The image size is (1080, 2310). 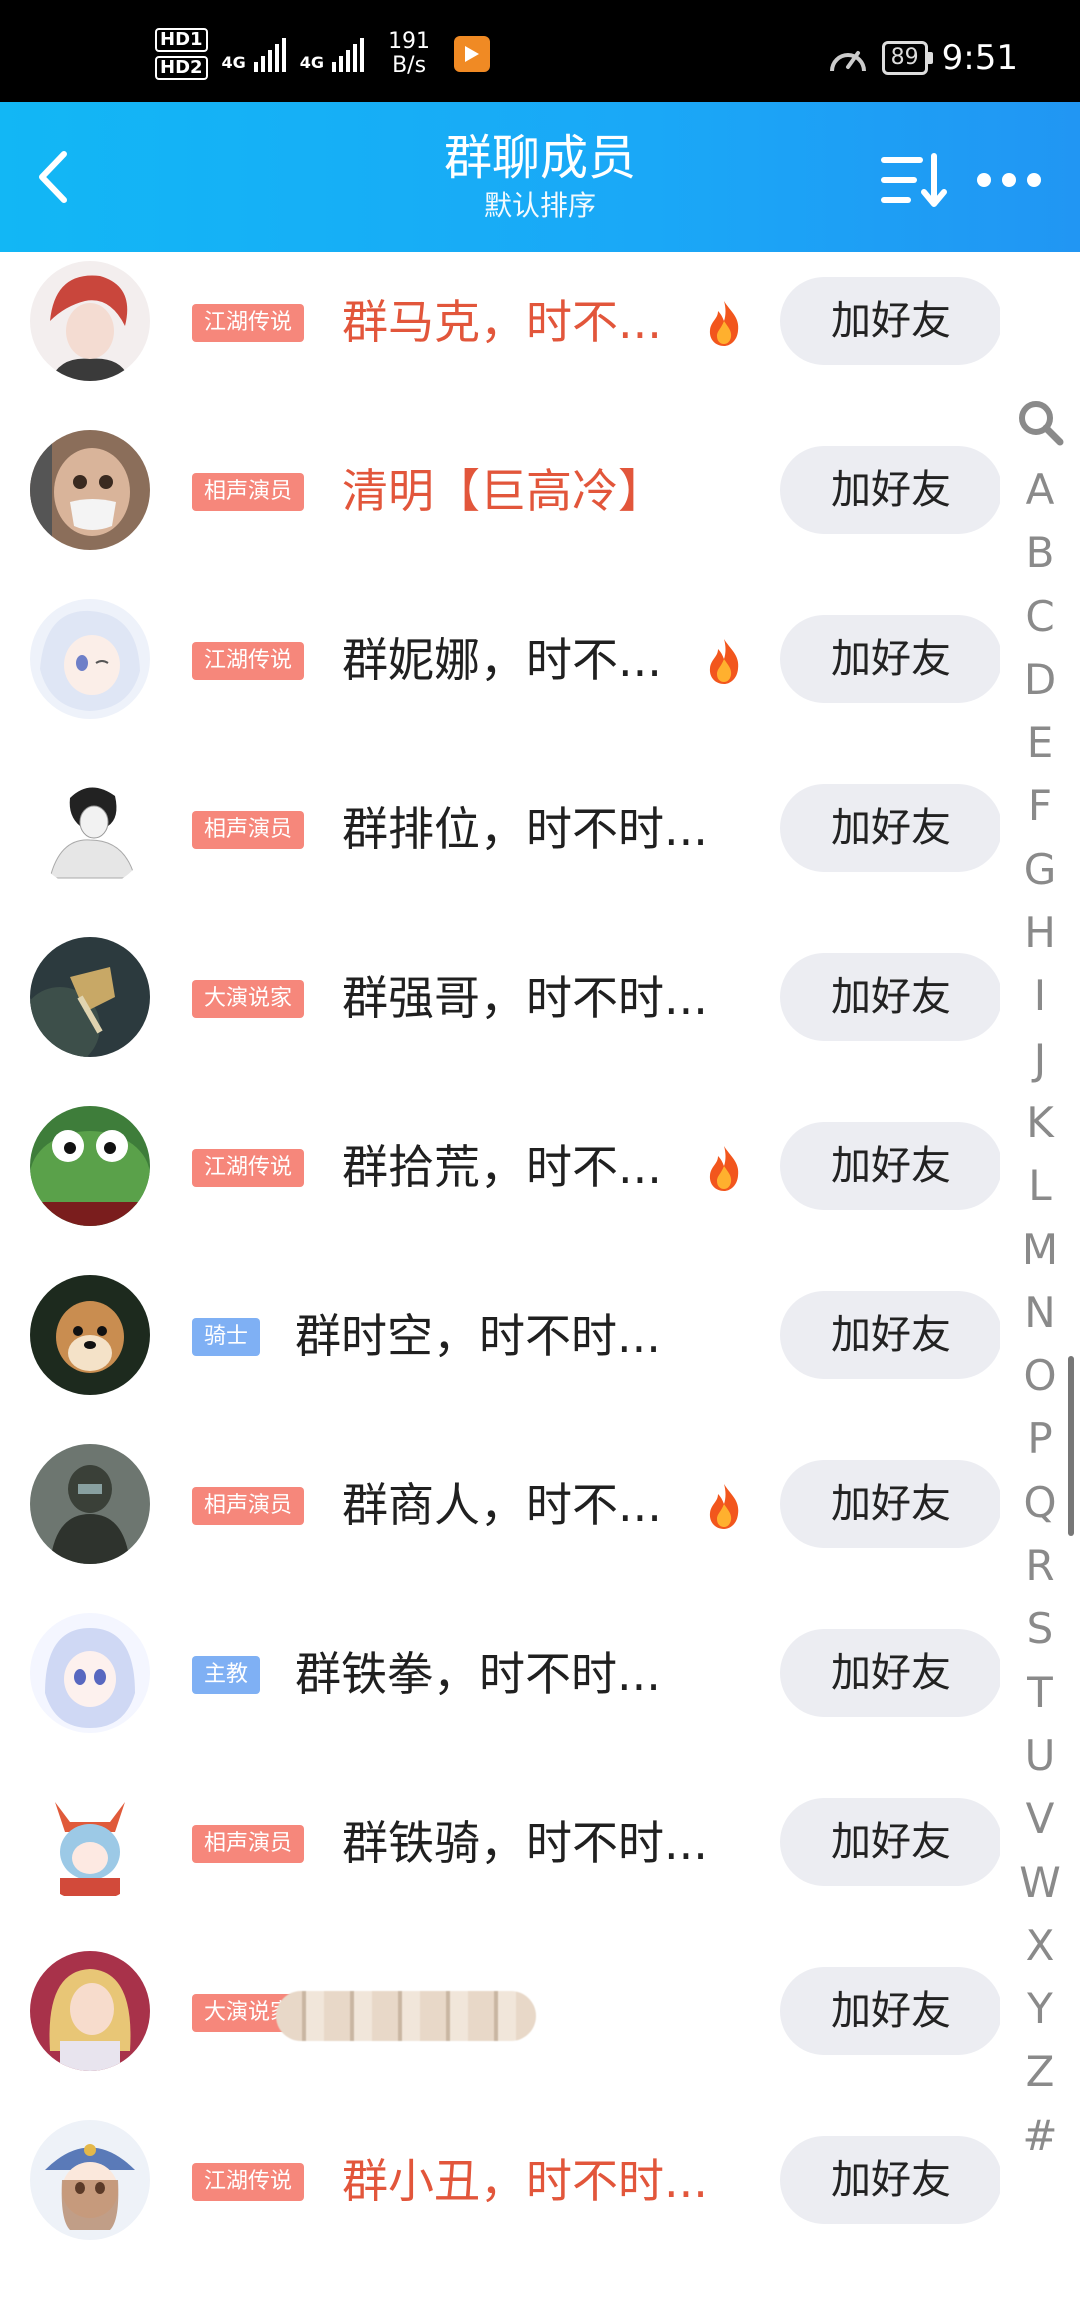 I want to click on index-letter: W, so click(x=1040, y=1882).